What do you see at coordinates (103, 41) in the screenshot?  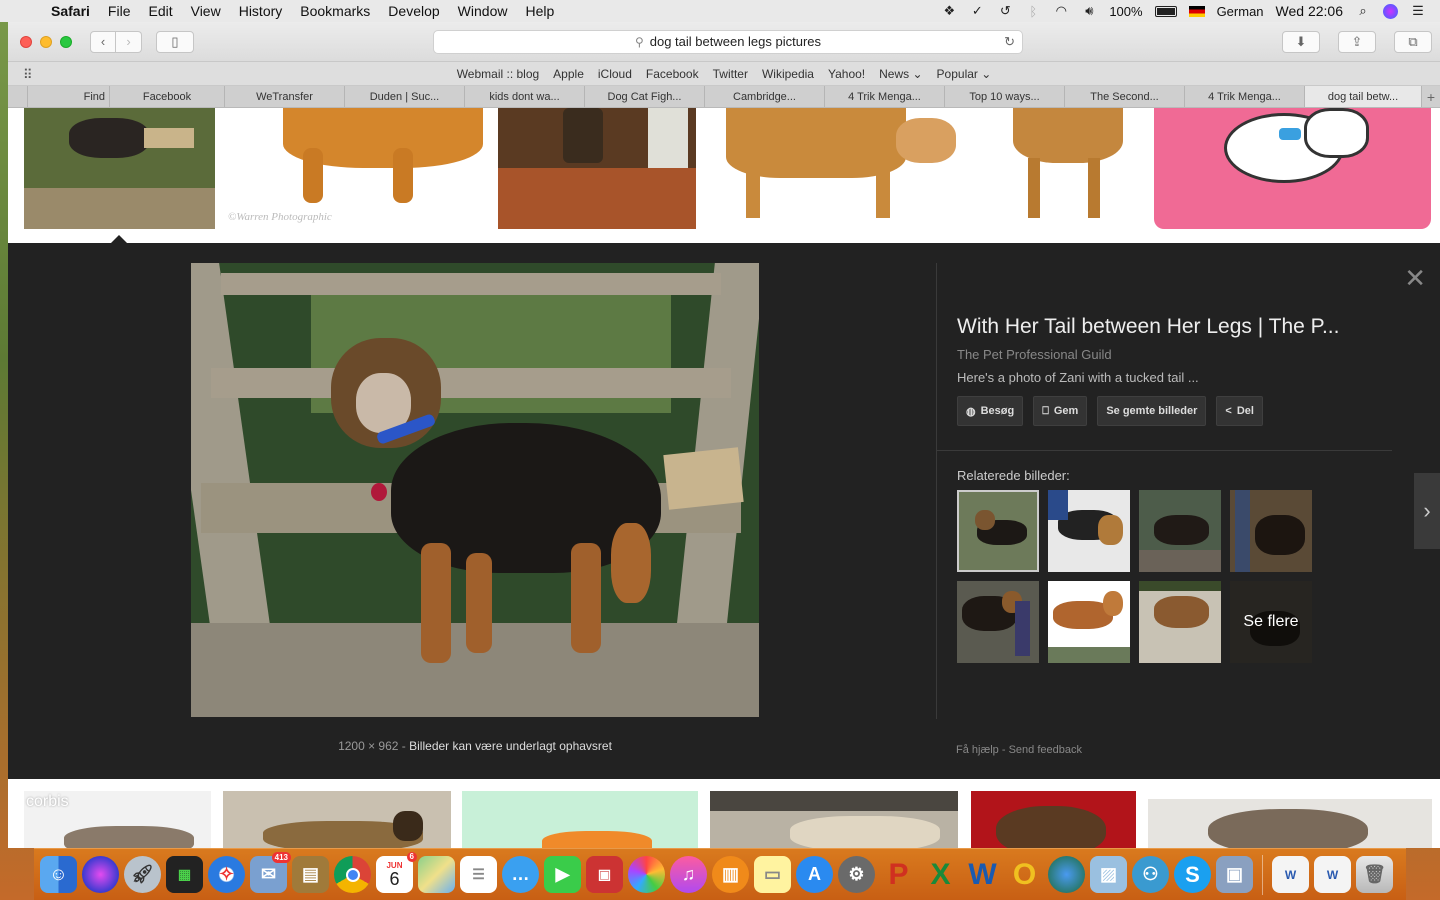 I see `back-button: ‹` at bounding box center [103, 41].